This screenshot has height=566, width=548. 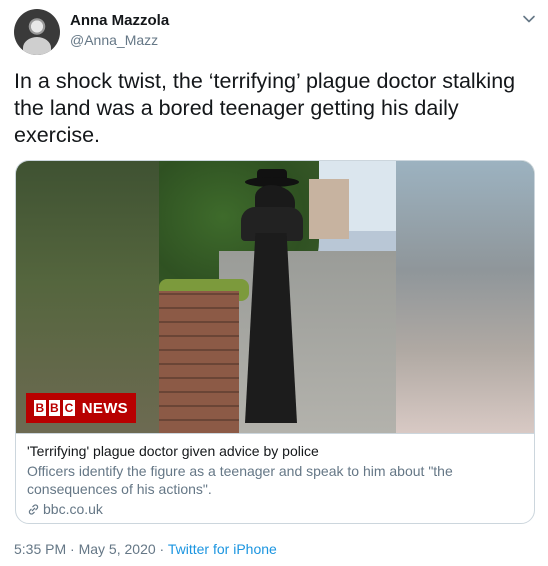 What do you see at coordinates (33, 509) in the screenshot?
I see `link-icon` at bounding box center [33, 509].